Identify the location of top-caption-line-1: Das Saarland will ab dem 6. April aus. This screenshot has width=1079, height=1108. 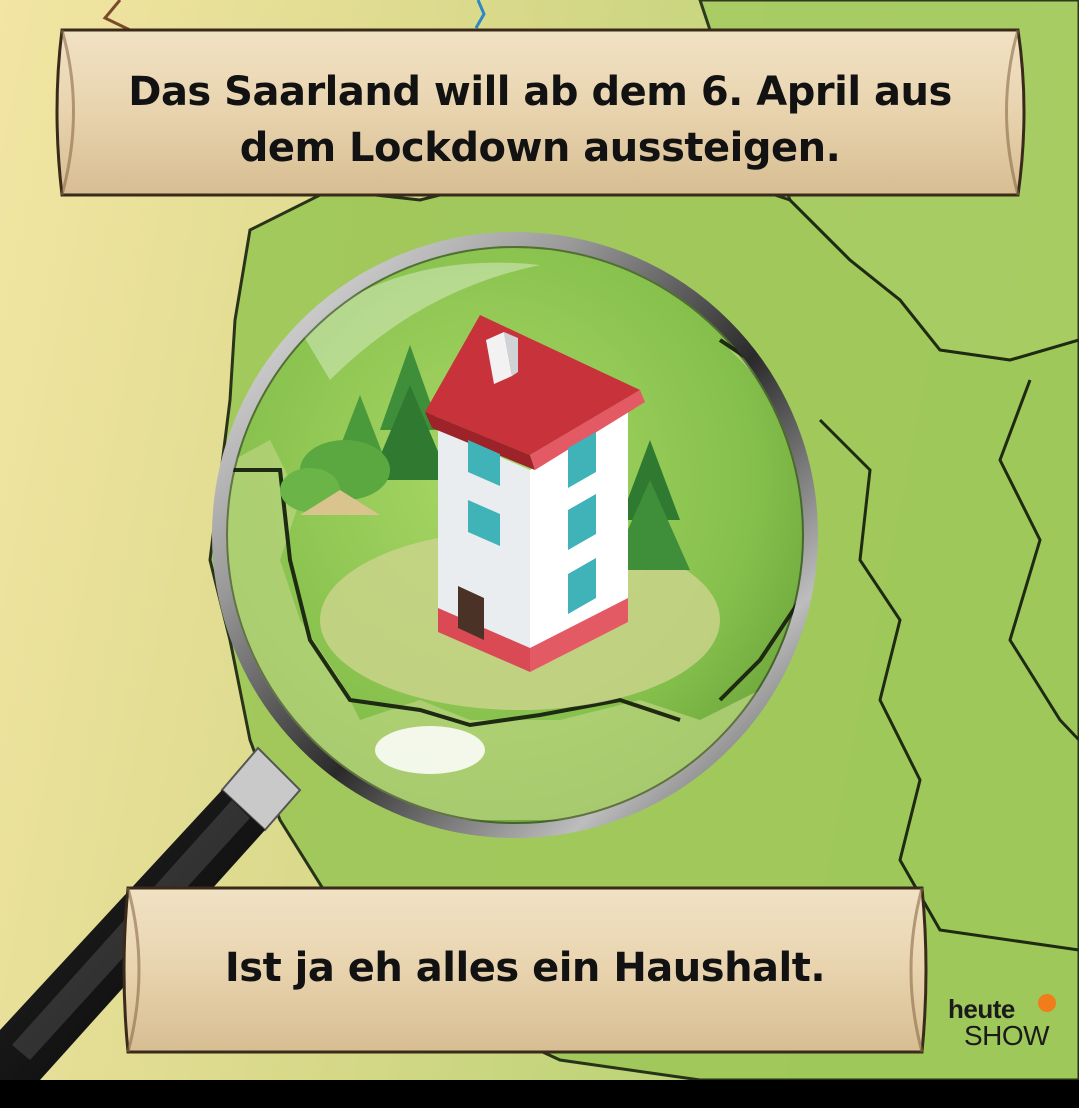
(540, 92).